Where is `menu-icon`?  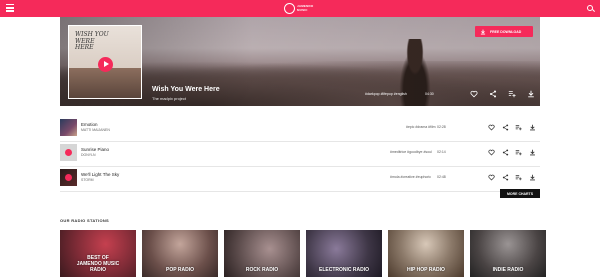 menu-icon is located at coordinates (10, 8).